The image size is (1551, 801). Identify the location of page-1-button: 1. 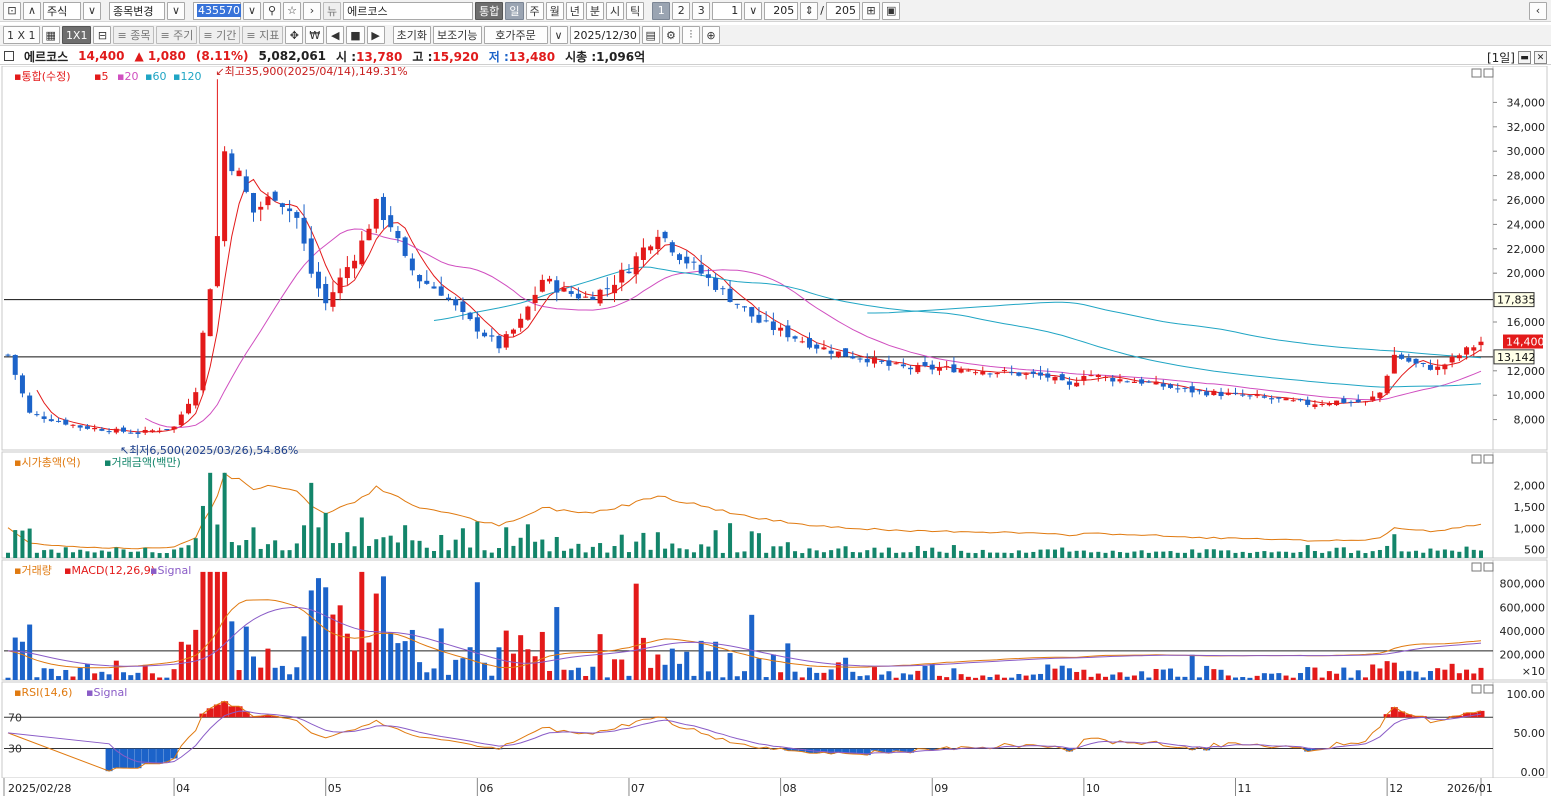
(661, 10).